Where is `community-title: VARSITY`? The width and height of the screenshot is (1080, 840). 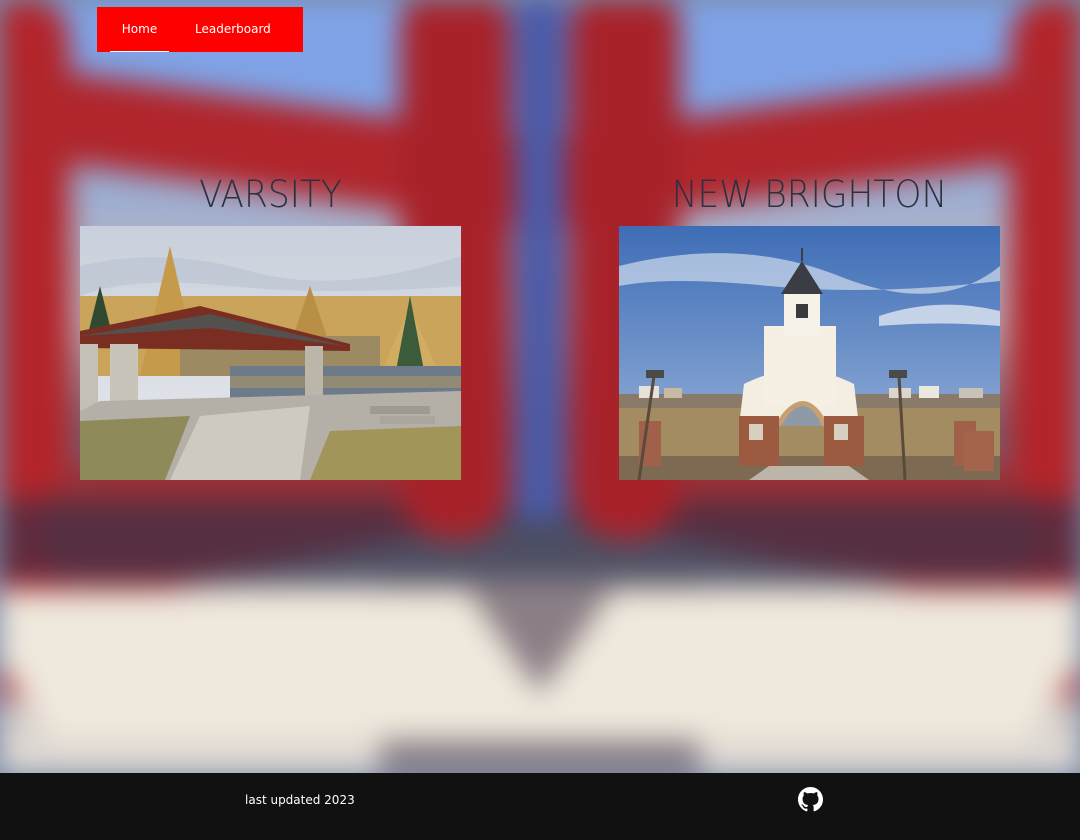 community-title: VARSITY is located at coordinates (270, 194).